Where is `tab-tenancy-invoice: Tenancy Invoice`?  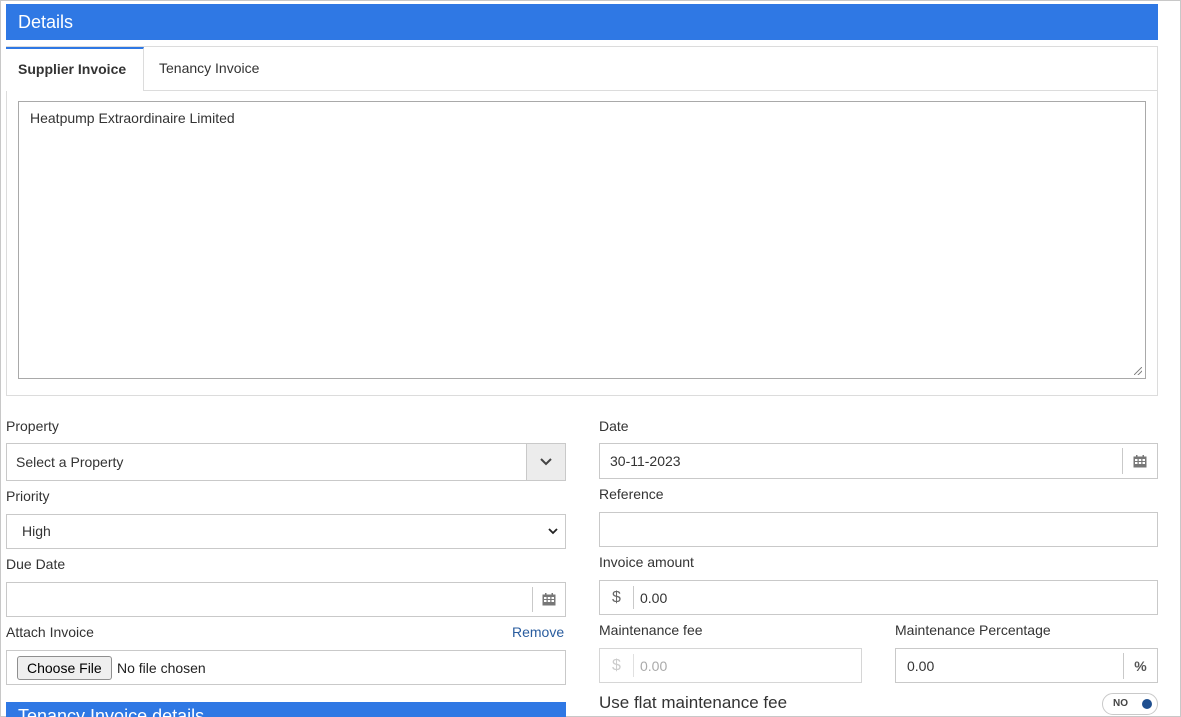
tab-tenancy-invoice: Tenancy Invoice is located at coordinates (209, 68).